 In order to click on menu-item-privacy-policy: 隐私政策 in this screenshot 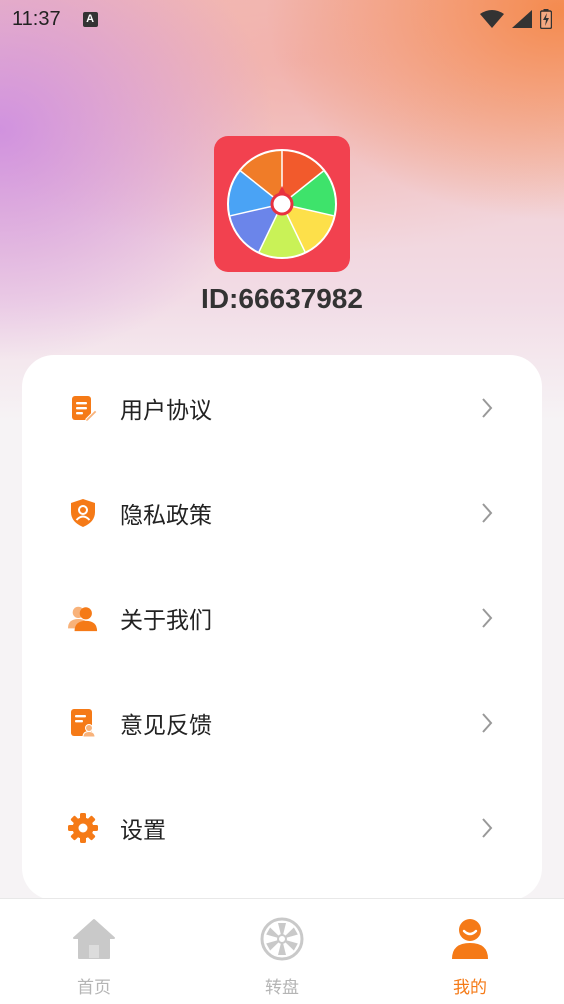, I will do `click(282, 512)`.